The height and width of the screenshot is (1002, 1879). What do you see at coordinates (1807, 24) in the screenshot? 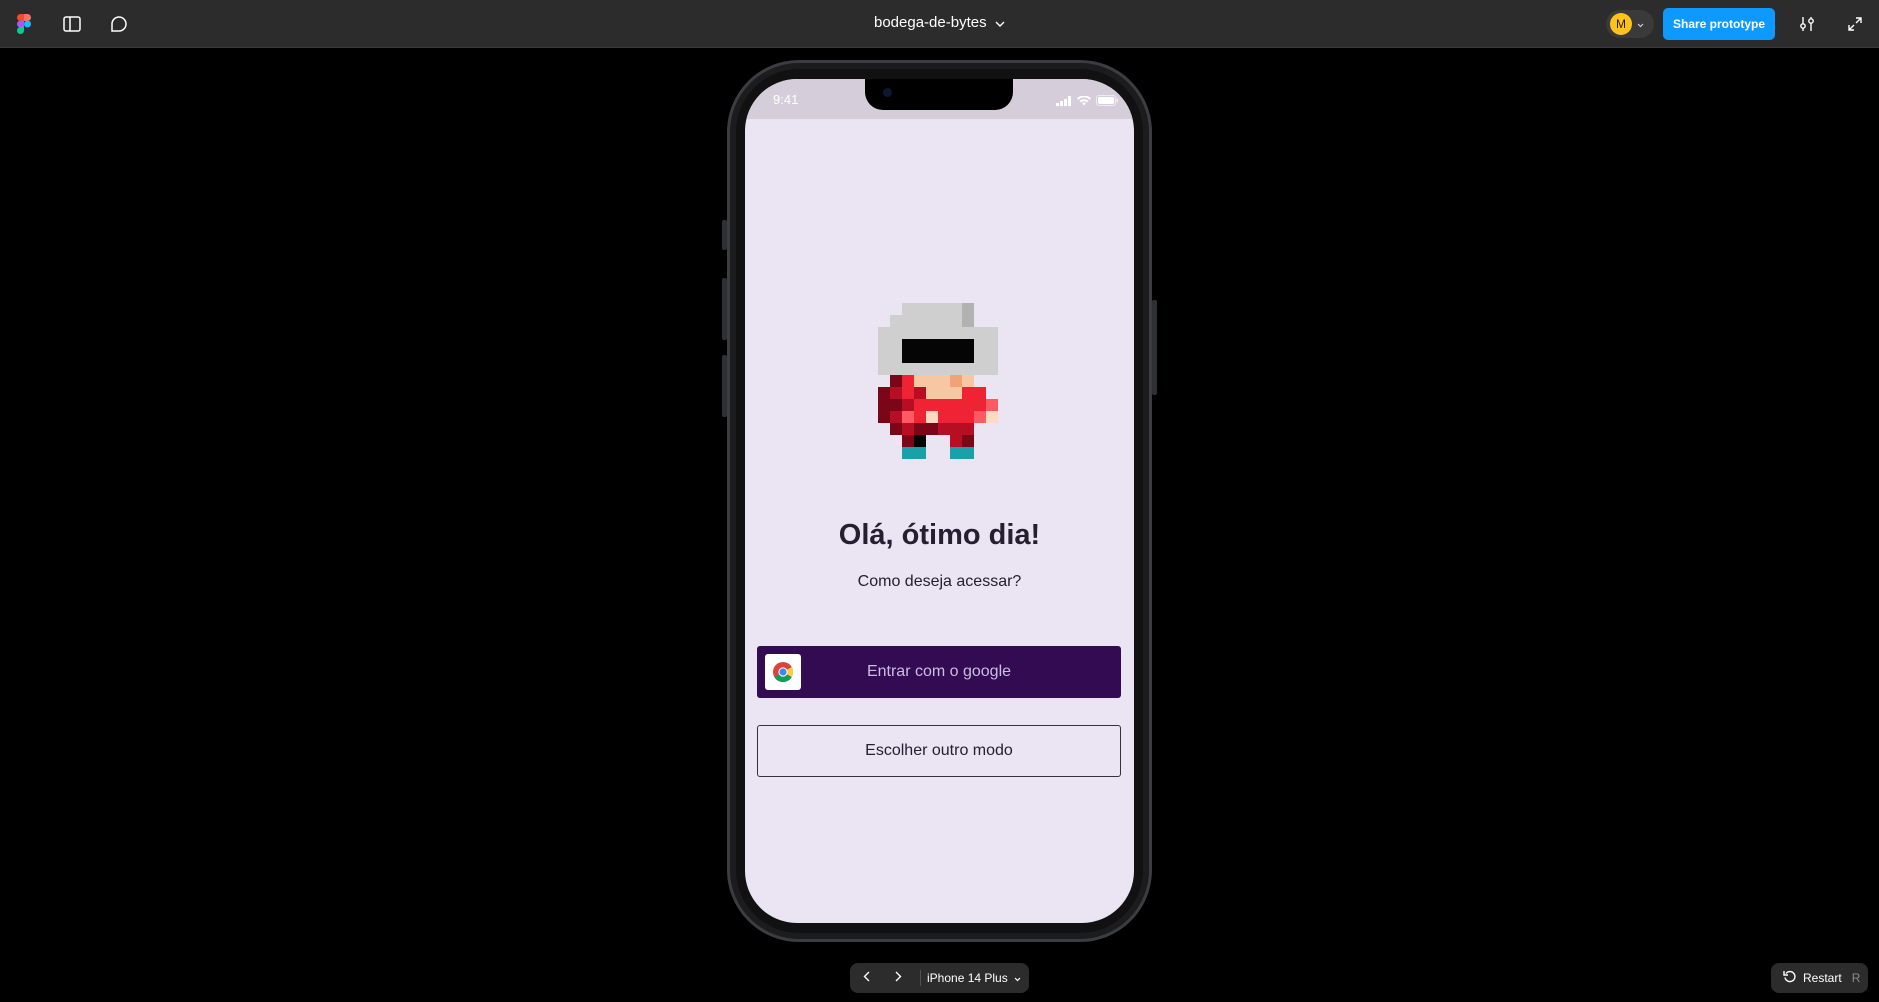
I see `settings-sliders-icon` at bounding box center [1807, 24].